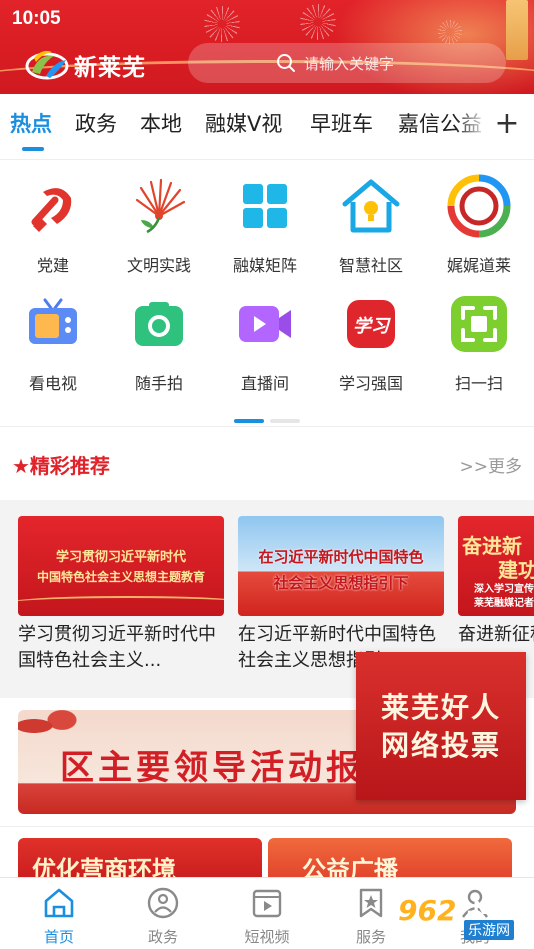  Describe the element at coordinates (31, 123) in the screenshot. I see `tab-hot: 热点` at that location.